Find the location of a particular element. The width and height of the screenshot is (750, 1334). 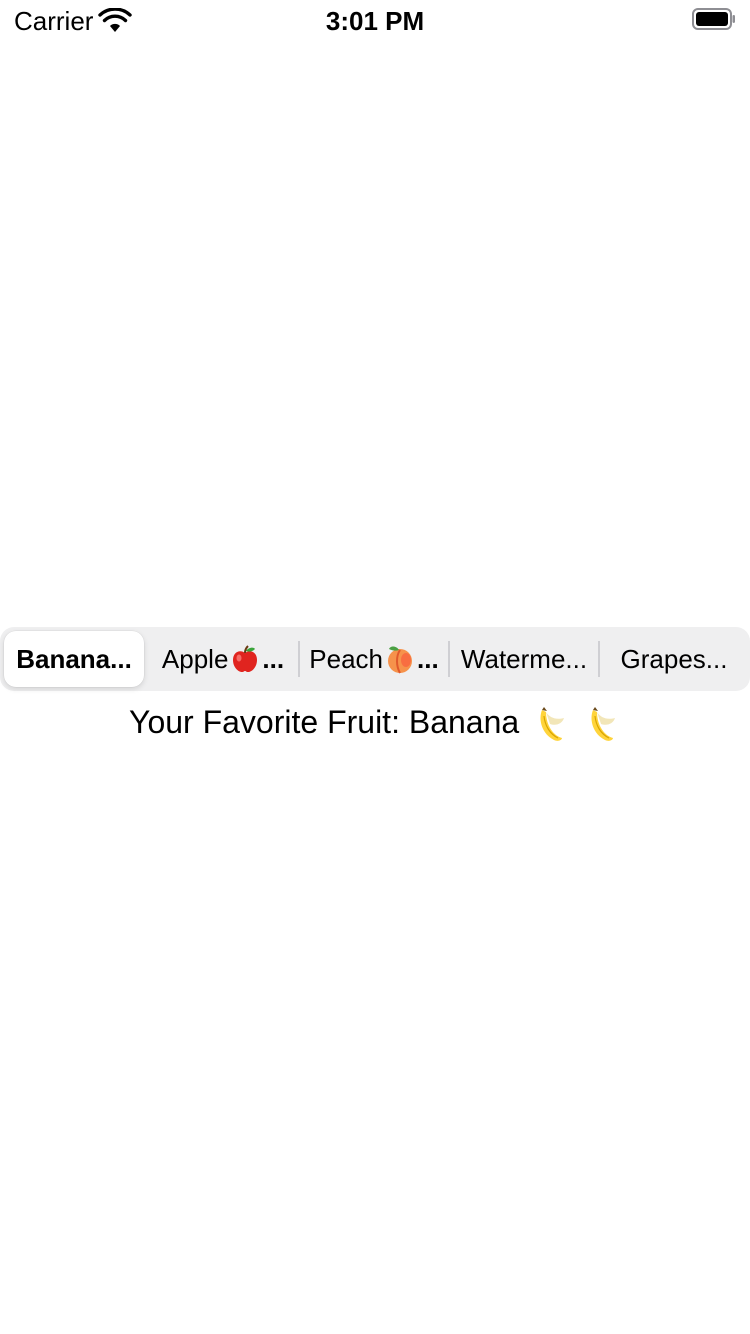

favorite-fruit-text: Your Favorite Fruit: Banana is located at coordinates (324, 722).